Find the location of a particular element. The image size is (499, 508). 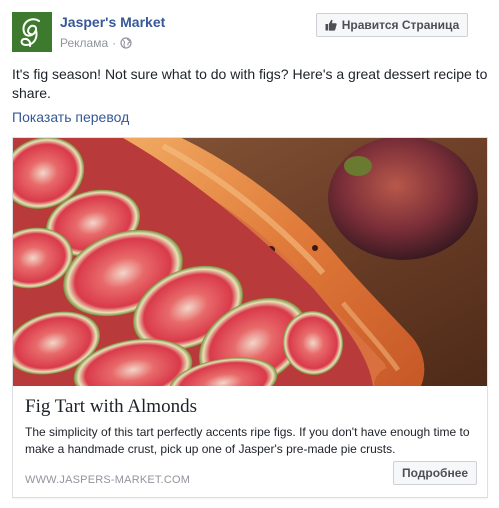

jaspers-market-logo-icon is located at coordinates (32, 32).